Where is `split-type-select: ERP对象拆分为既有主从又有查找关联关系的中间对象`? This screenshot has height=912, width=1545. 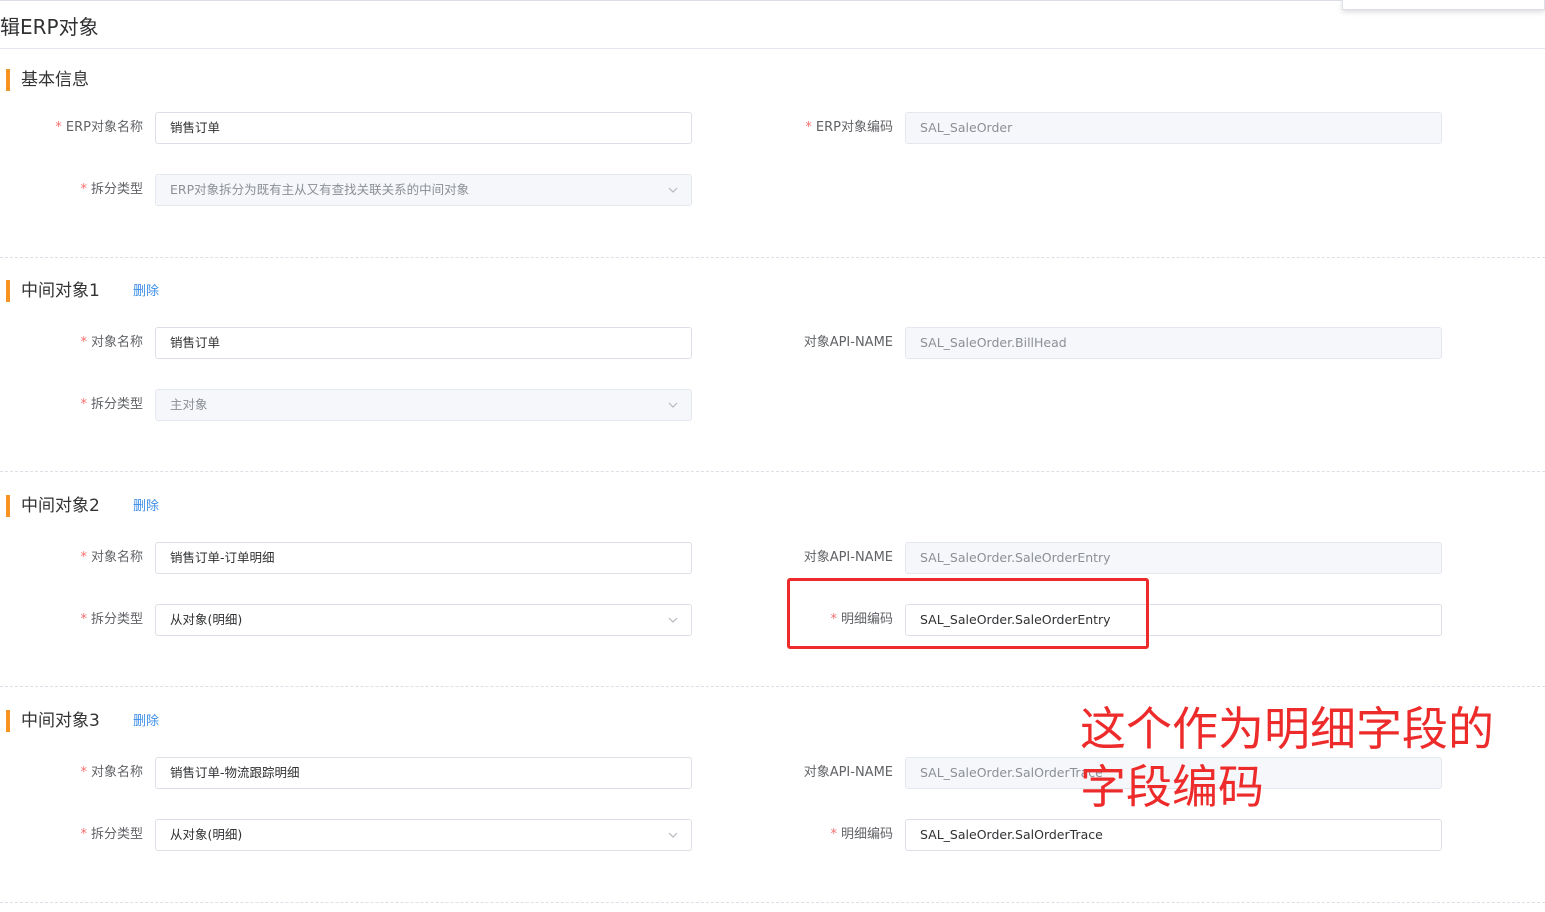 split-type-select: ERP对象拆分为既有主从又有查找关联关系的中间对象 is located at coordinates (423, 190).